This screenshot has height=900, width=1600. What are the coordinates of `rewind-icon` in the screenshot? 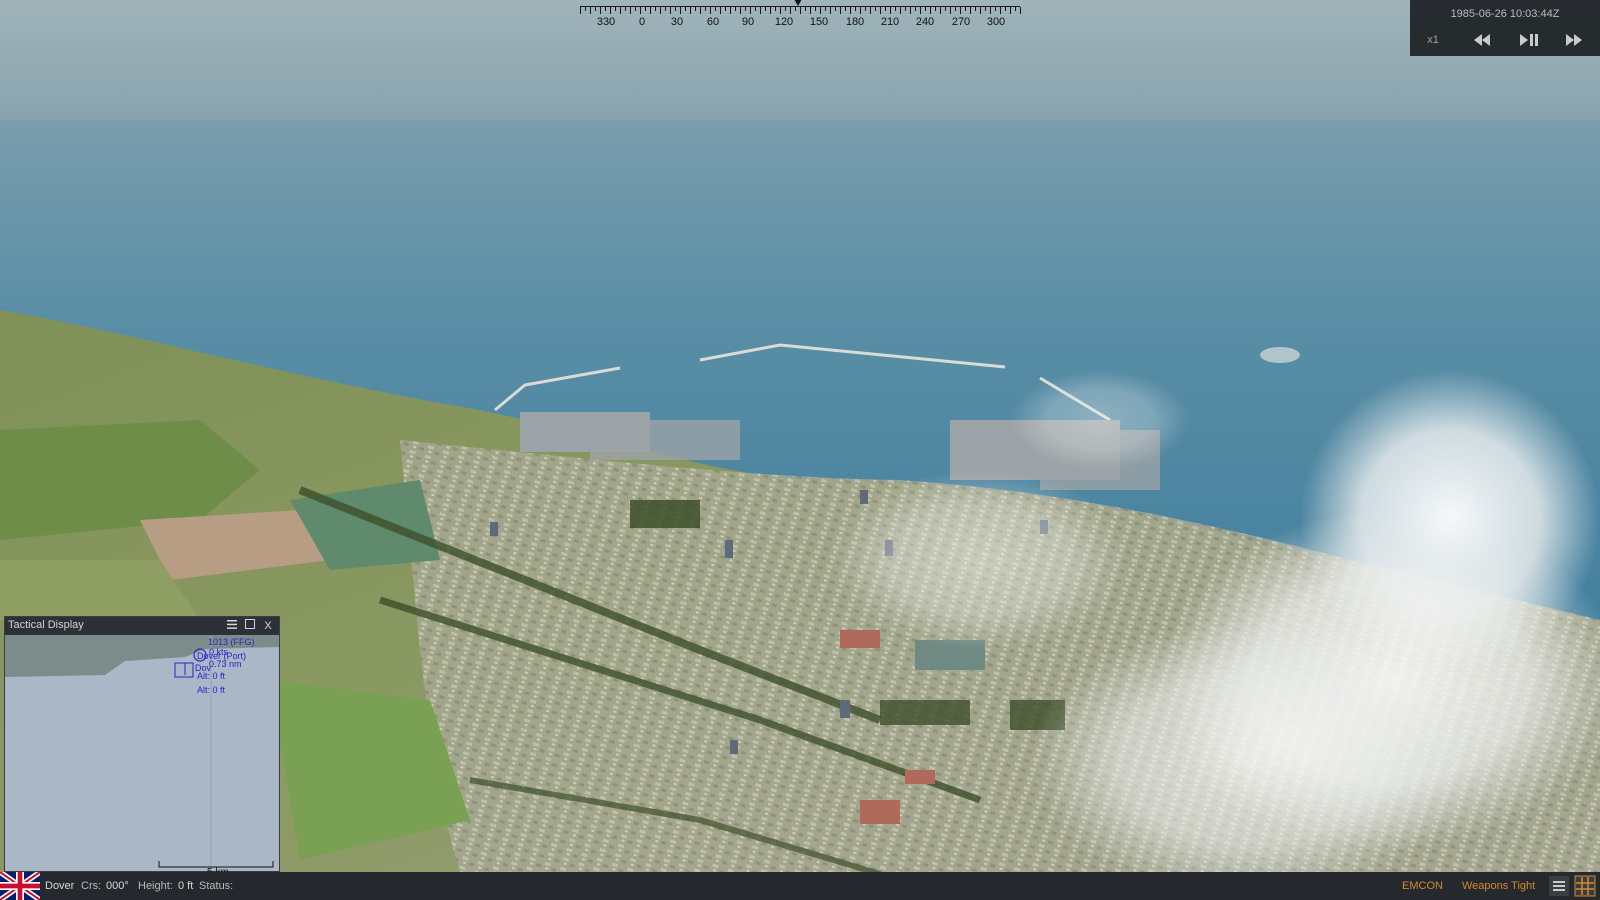 It's located at (1482, 40).